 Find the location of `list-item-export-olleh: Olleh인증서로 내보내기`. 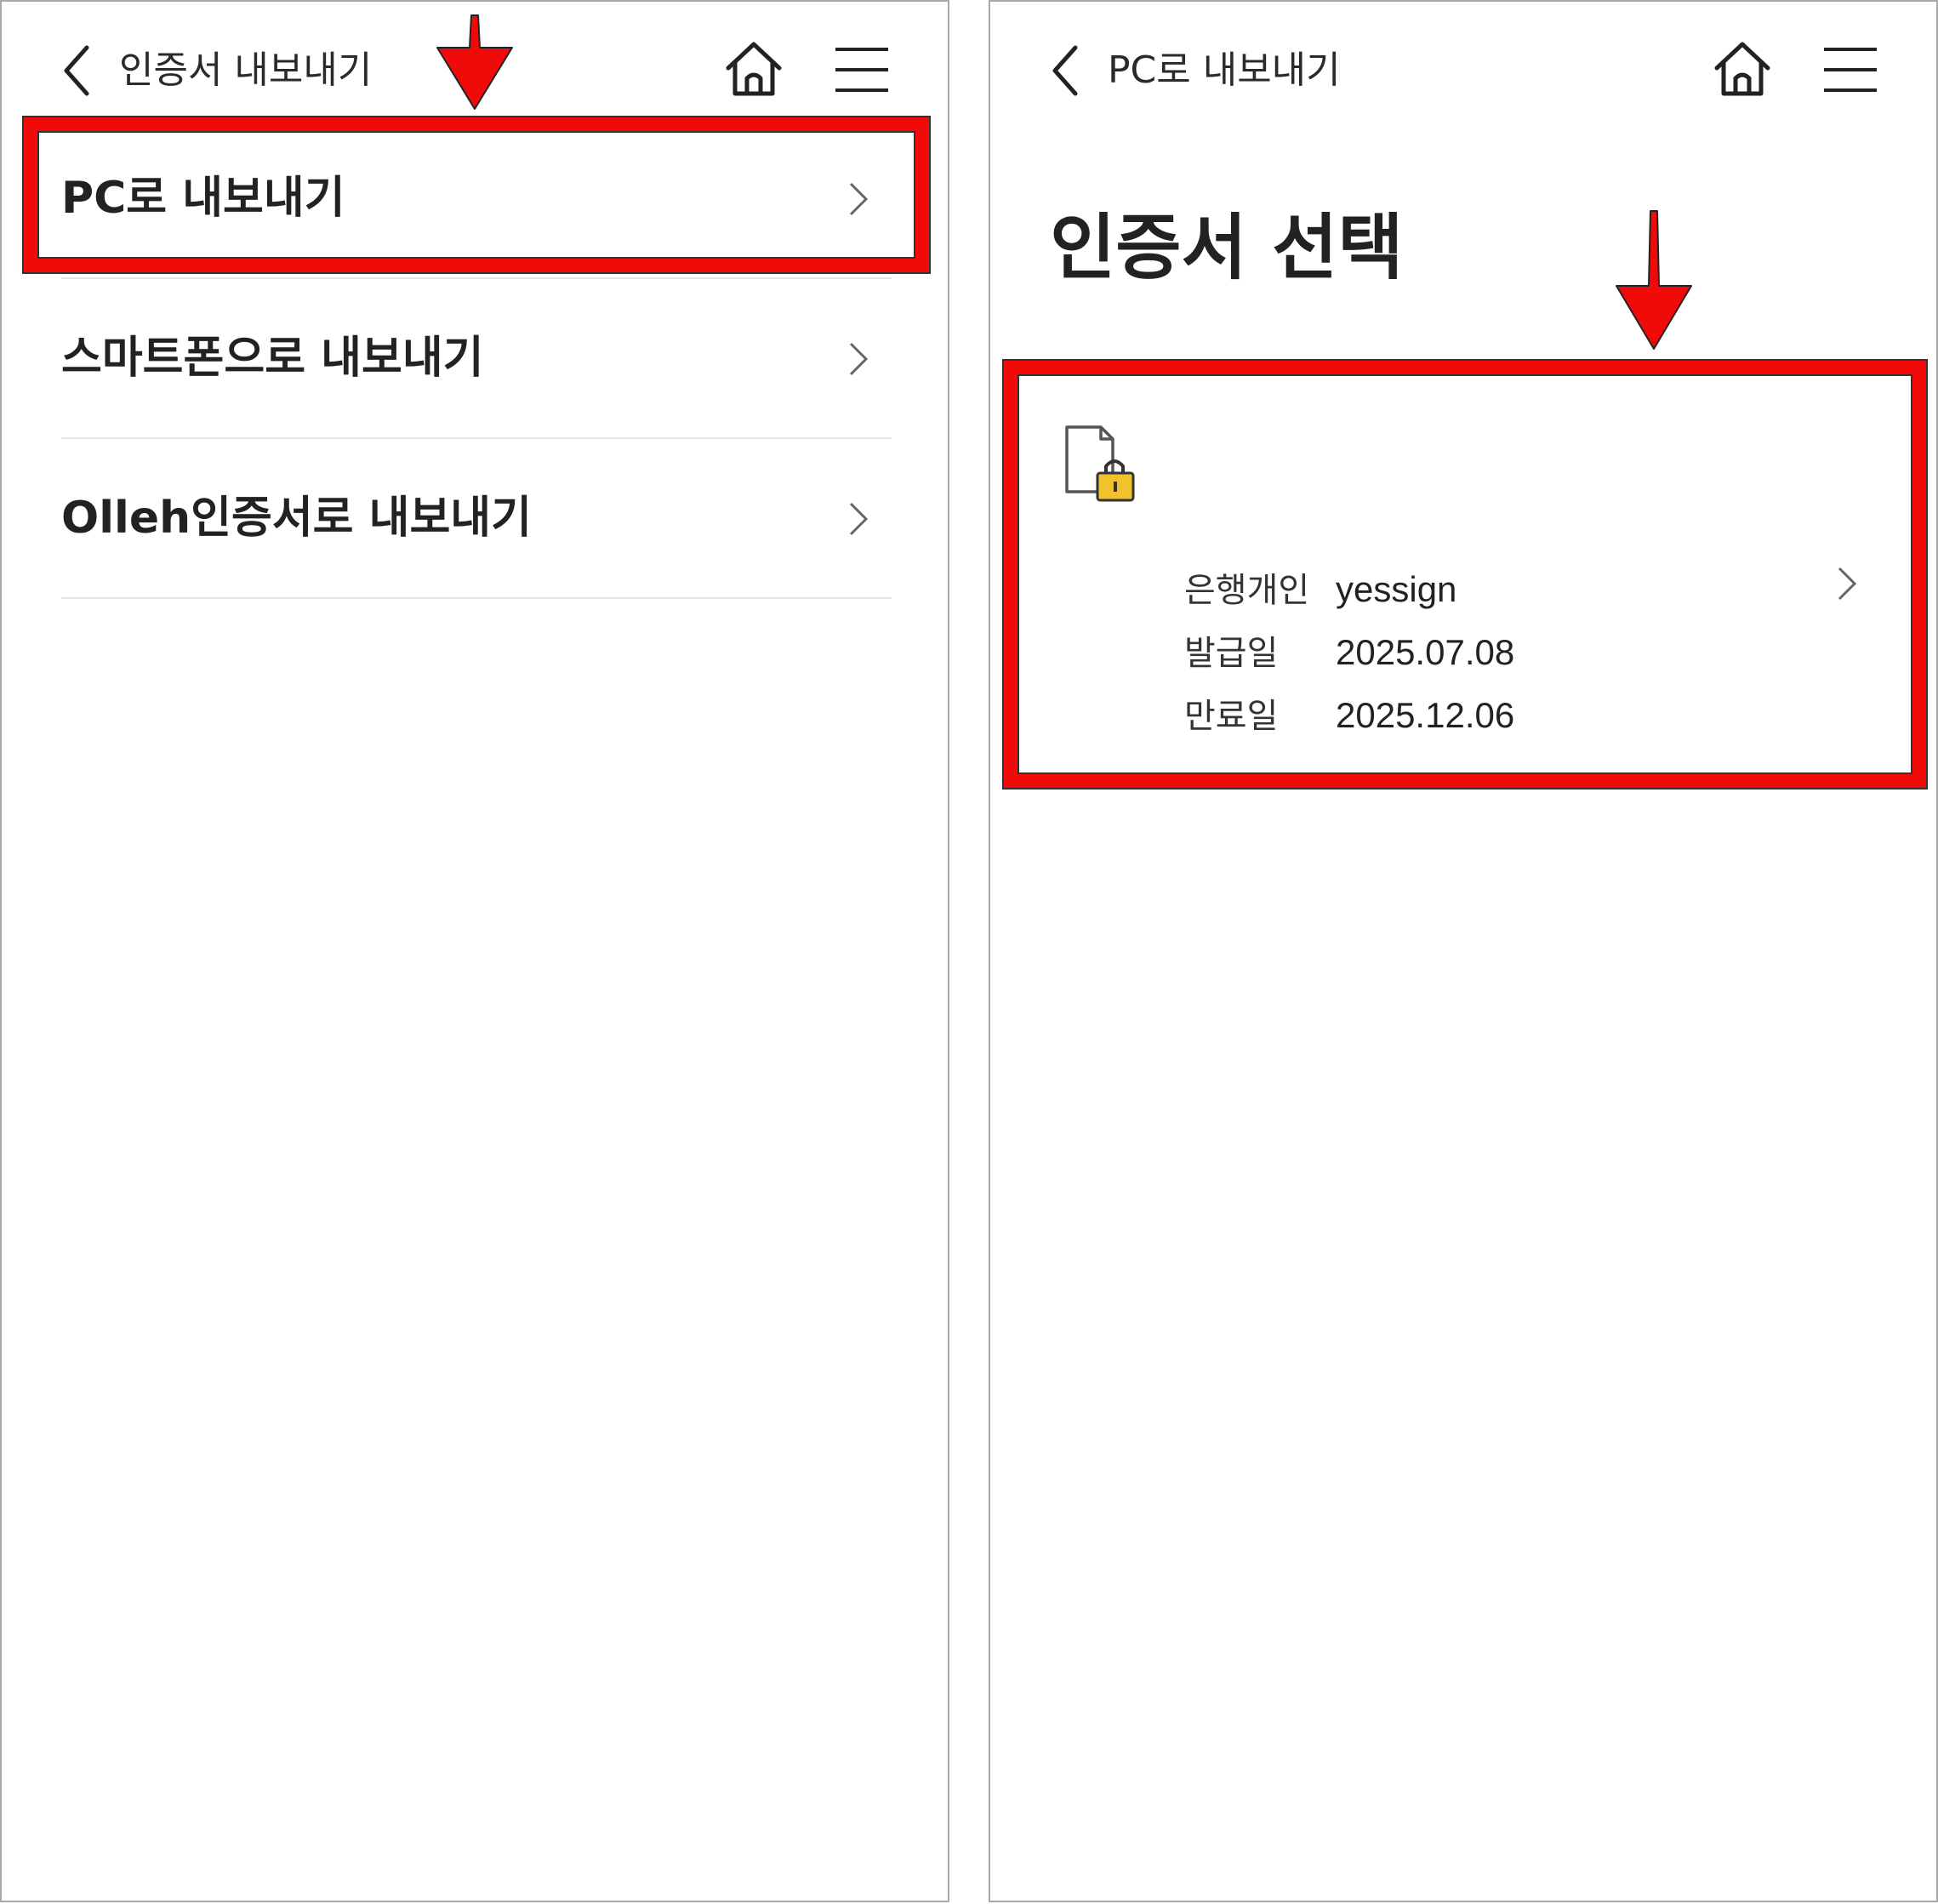

list-item-export-olleh: Olleh인증서로 내보내기 is located at coordinates (477, 519).